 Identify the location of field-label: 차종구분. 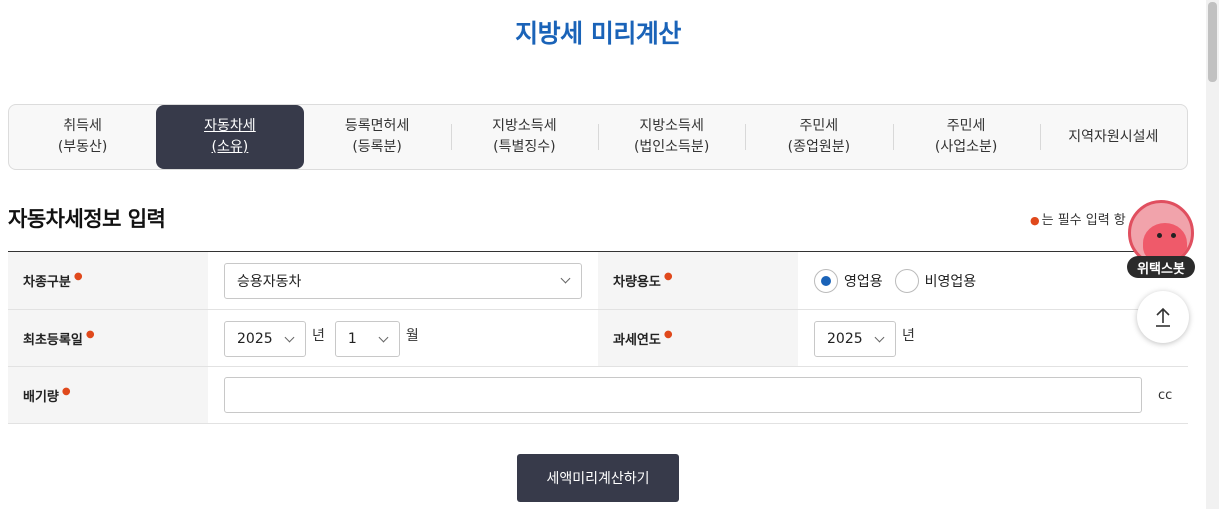
(47, 282).